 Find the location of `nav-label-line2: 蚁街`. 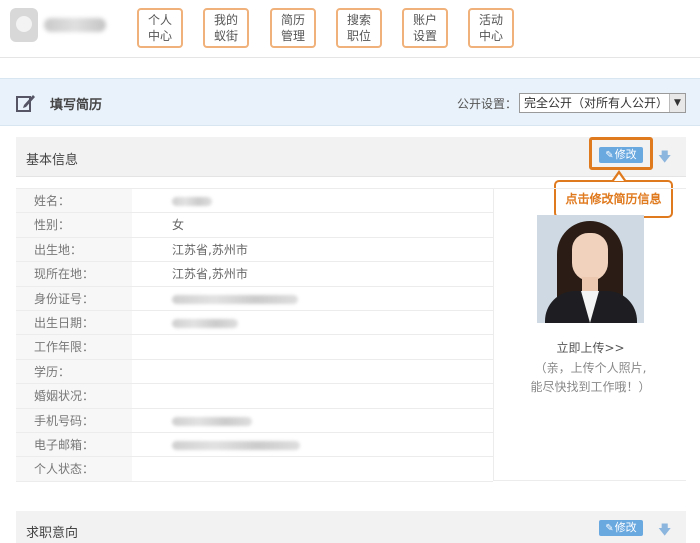

nav-label-line2: 蚁街 is located at coordinates (225, 36).